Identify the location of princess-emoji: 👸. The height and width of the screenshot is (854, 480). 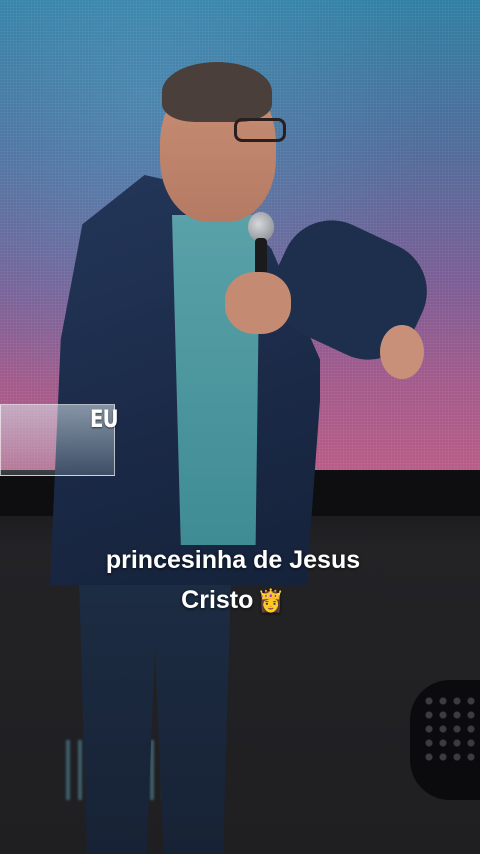
(271, 601).